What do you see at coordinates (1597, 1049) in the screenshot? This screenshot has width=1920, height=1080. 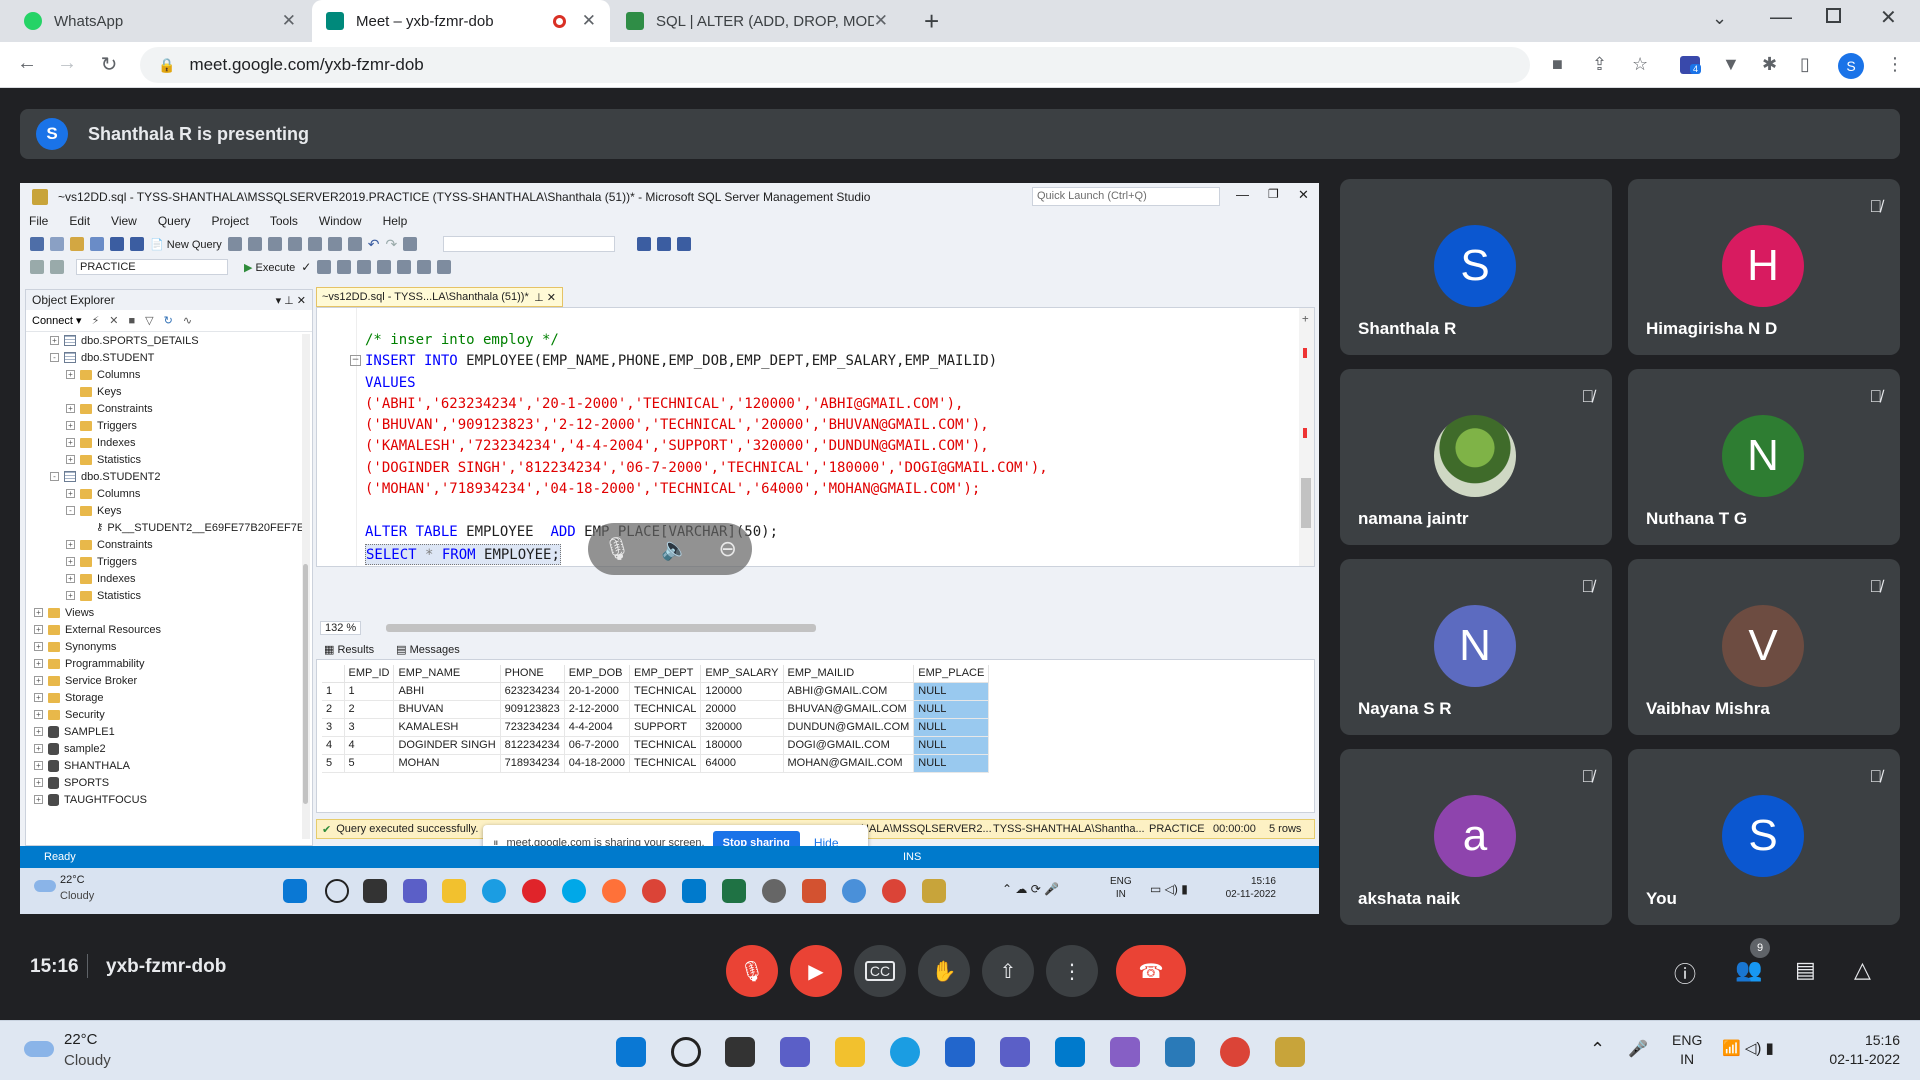 I see `tray-chevron-icon: ⌃` at bounding box center [1597, 1049].